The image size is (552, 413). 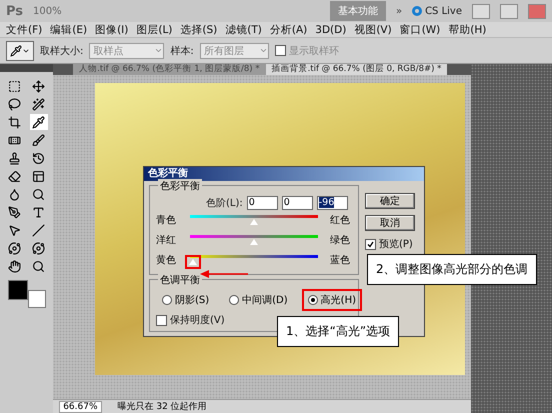 What do you see at coordinates (420, 29) in the screenshot?
I see `menu-item: 窗口(W)` at bounding box center [420, 29].